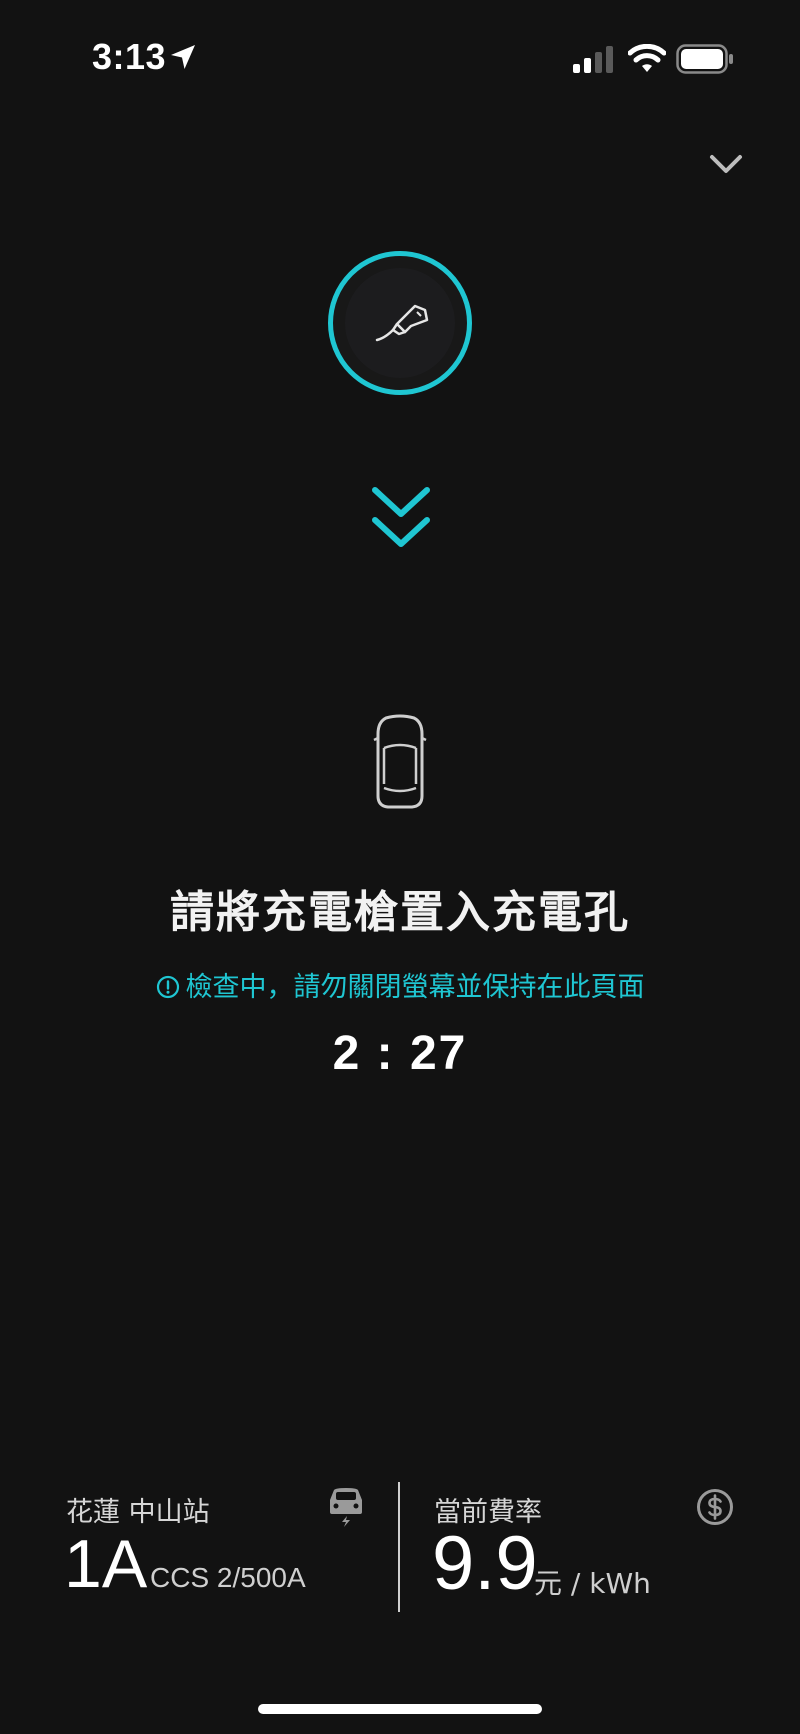  What do you see at coordinates (715, 1507) in the screenshot?
I see `dollar-circle-icon` at bounding box center [715, 1507].